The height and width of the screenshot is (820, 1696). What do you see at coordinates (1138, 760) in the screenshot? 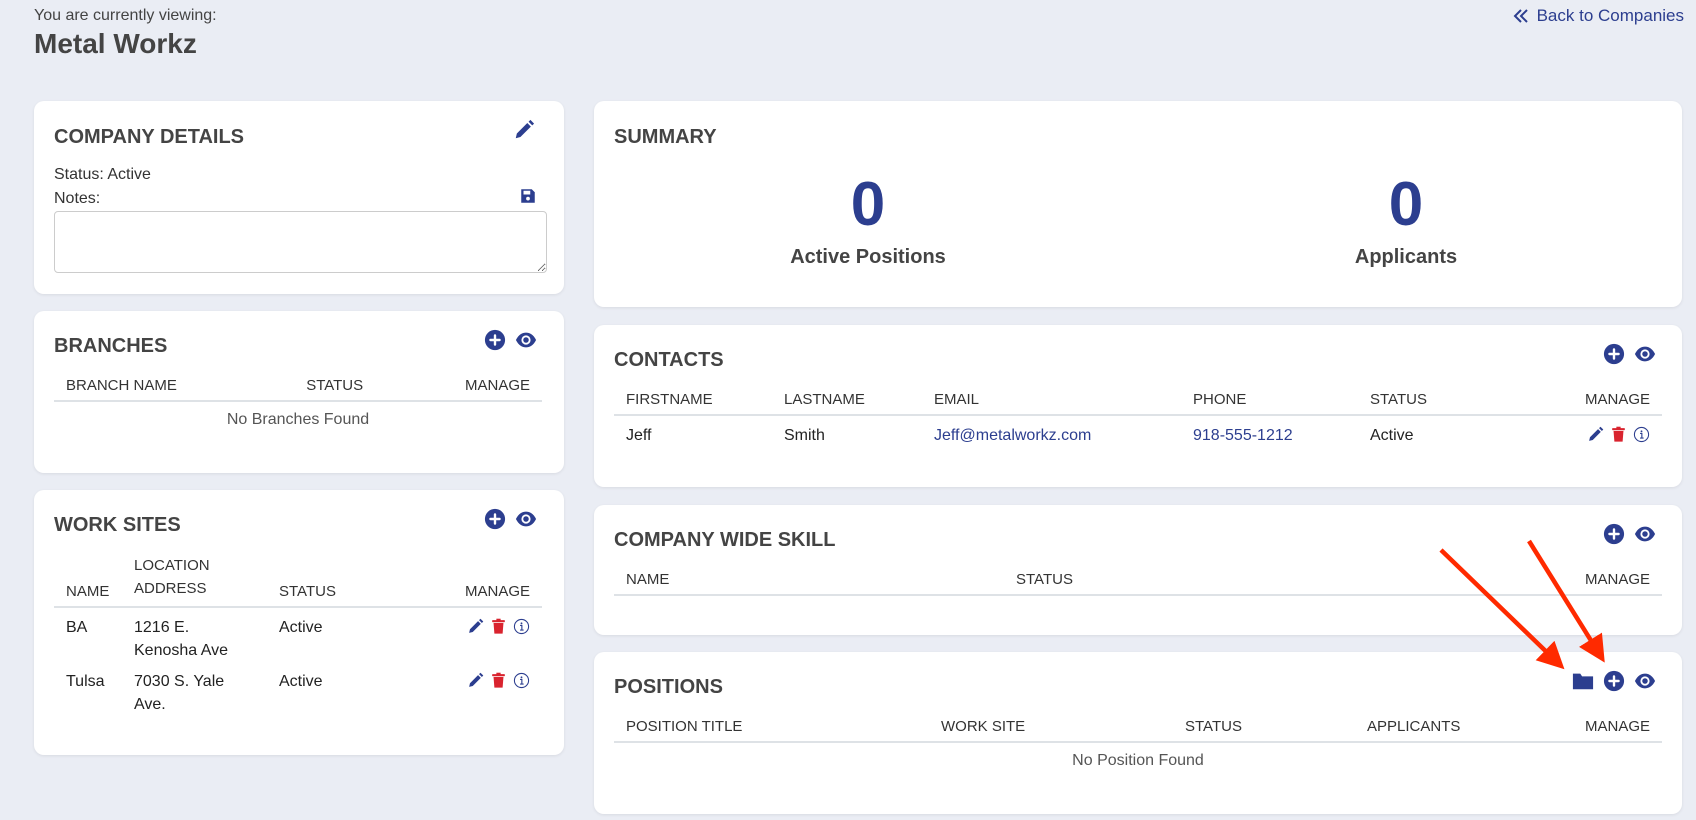
I see `empty-message: No Position Found` at bounding box center [1138, 760].